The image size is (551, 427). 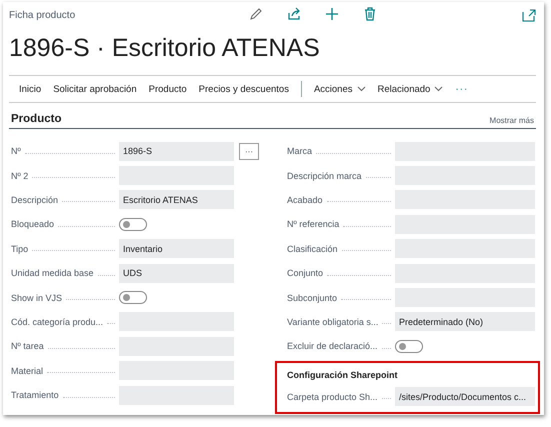 What do you see at coordinates (16, 151) in the screenshot?
I see `field-label: Nº` at bounding box center [16, 151].